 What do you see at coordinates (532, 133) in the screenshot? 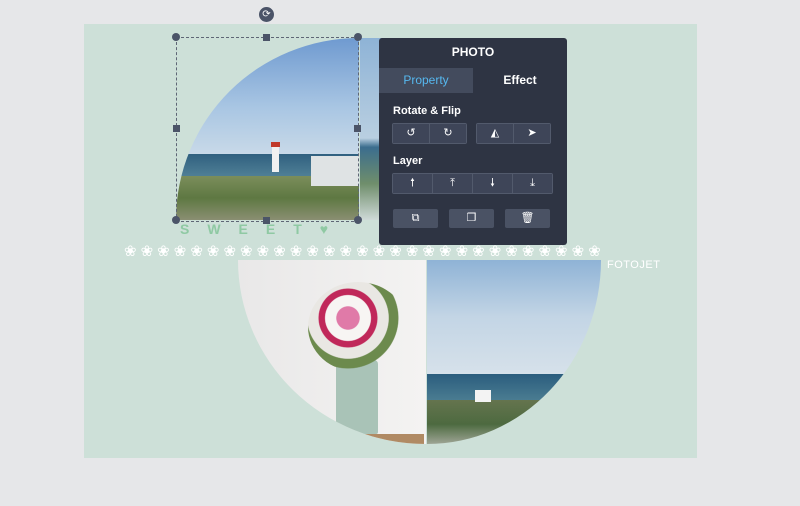
I see `flip-vertical-icon: ➤` at bounding box center [532, 133].